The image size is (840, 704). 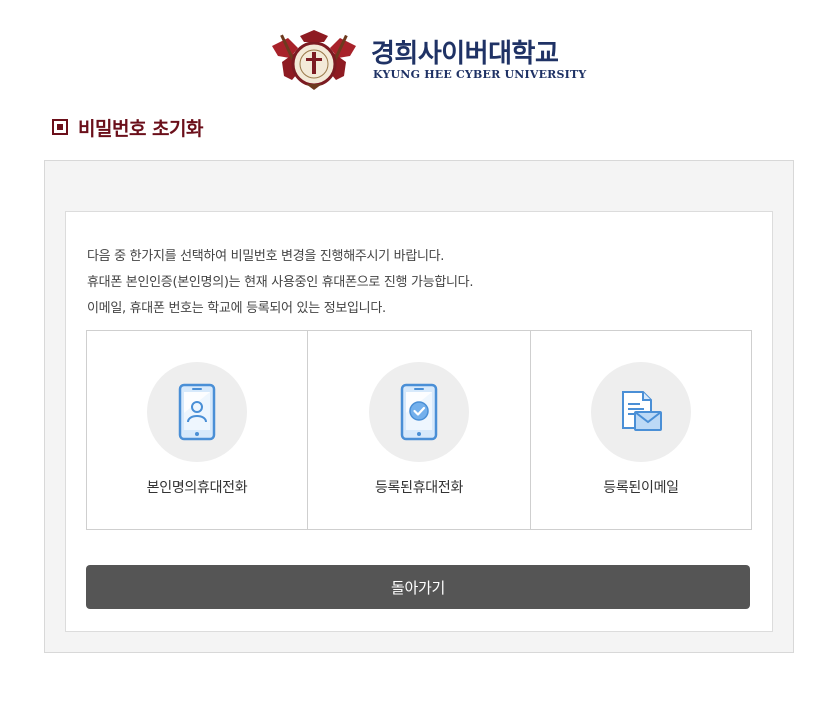 I want to click on back-button: 돌아가기, so click(x=418, y=587).